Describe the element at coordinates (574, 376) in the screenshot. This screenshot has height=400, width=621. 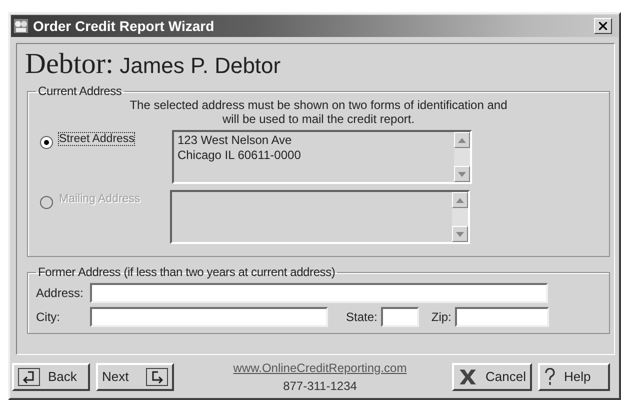
I see `help-button: Help` at that location.